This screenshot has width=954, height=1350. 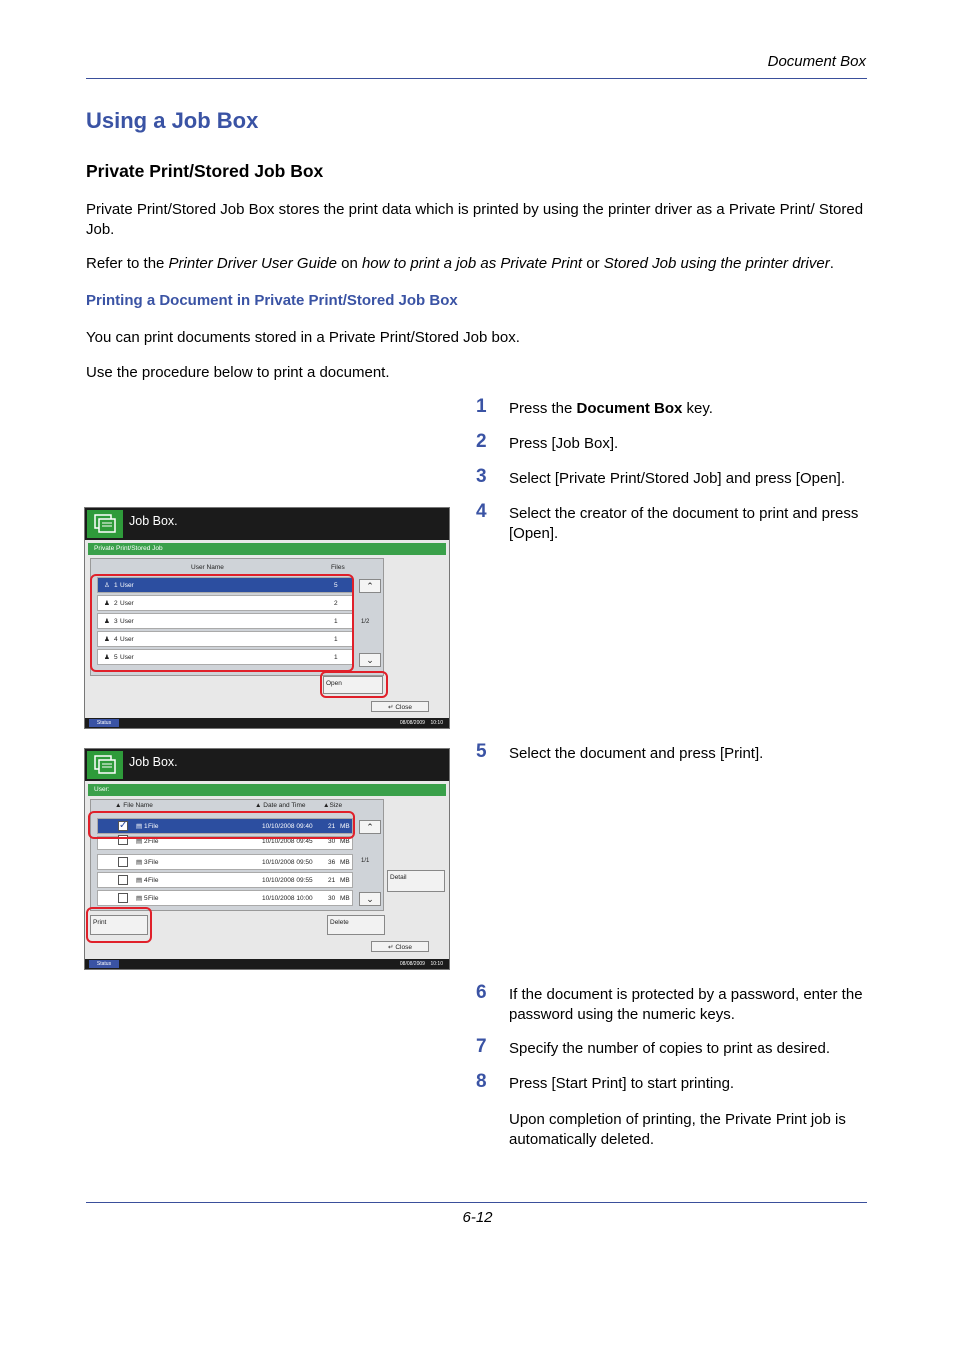 What do you see at coordinates (119, 925) in the screenshot?
I see `highlight-print-button` at bounding box center [119, 925].